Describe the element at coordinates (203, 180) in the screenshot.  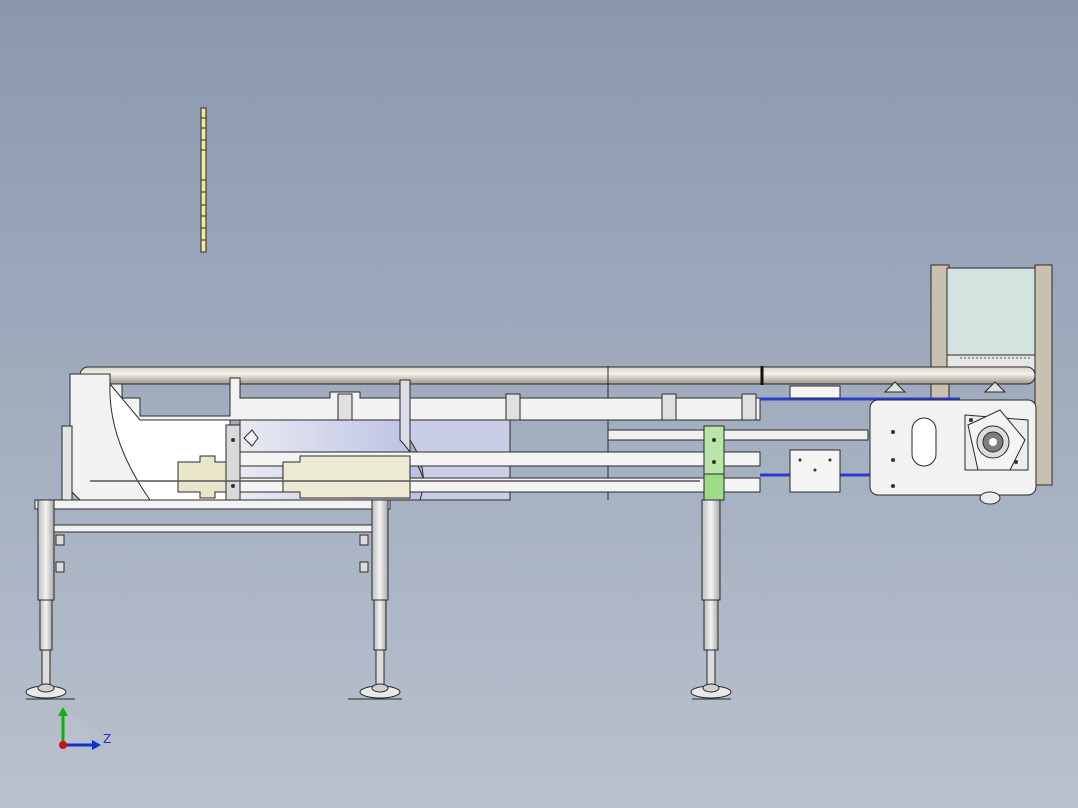
I see `gauge-strip` at that location.